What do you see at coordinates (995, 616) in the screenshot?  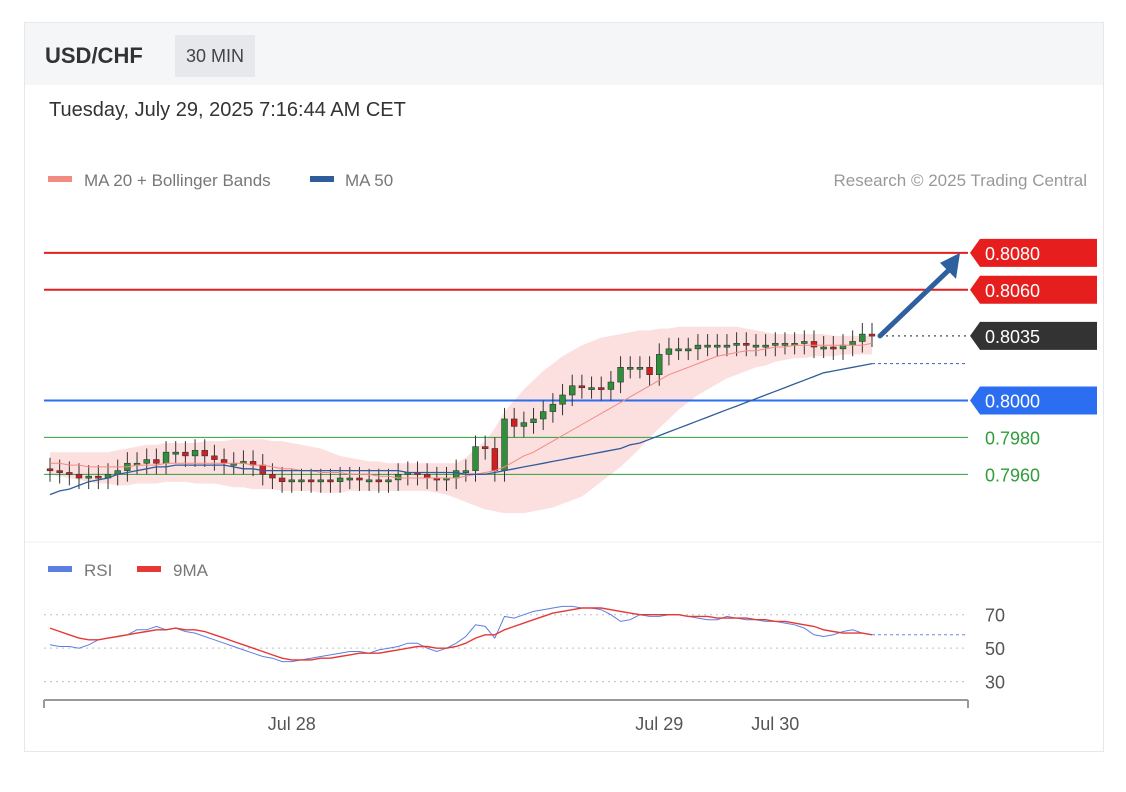 I see `rsi-level-label: 70` at bounding box center [995, 616].